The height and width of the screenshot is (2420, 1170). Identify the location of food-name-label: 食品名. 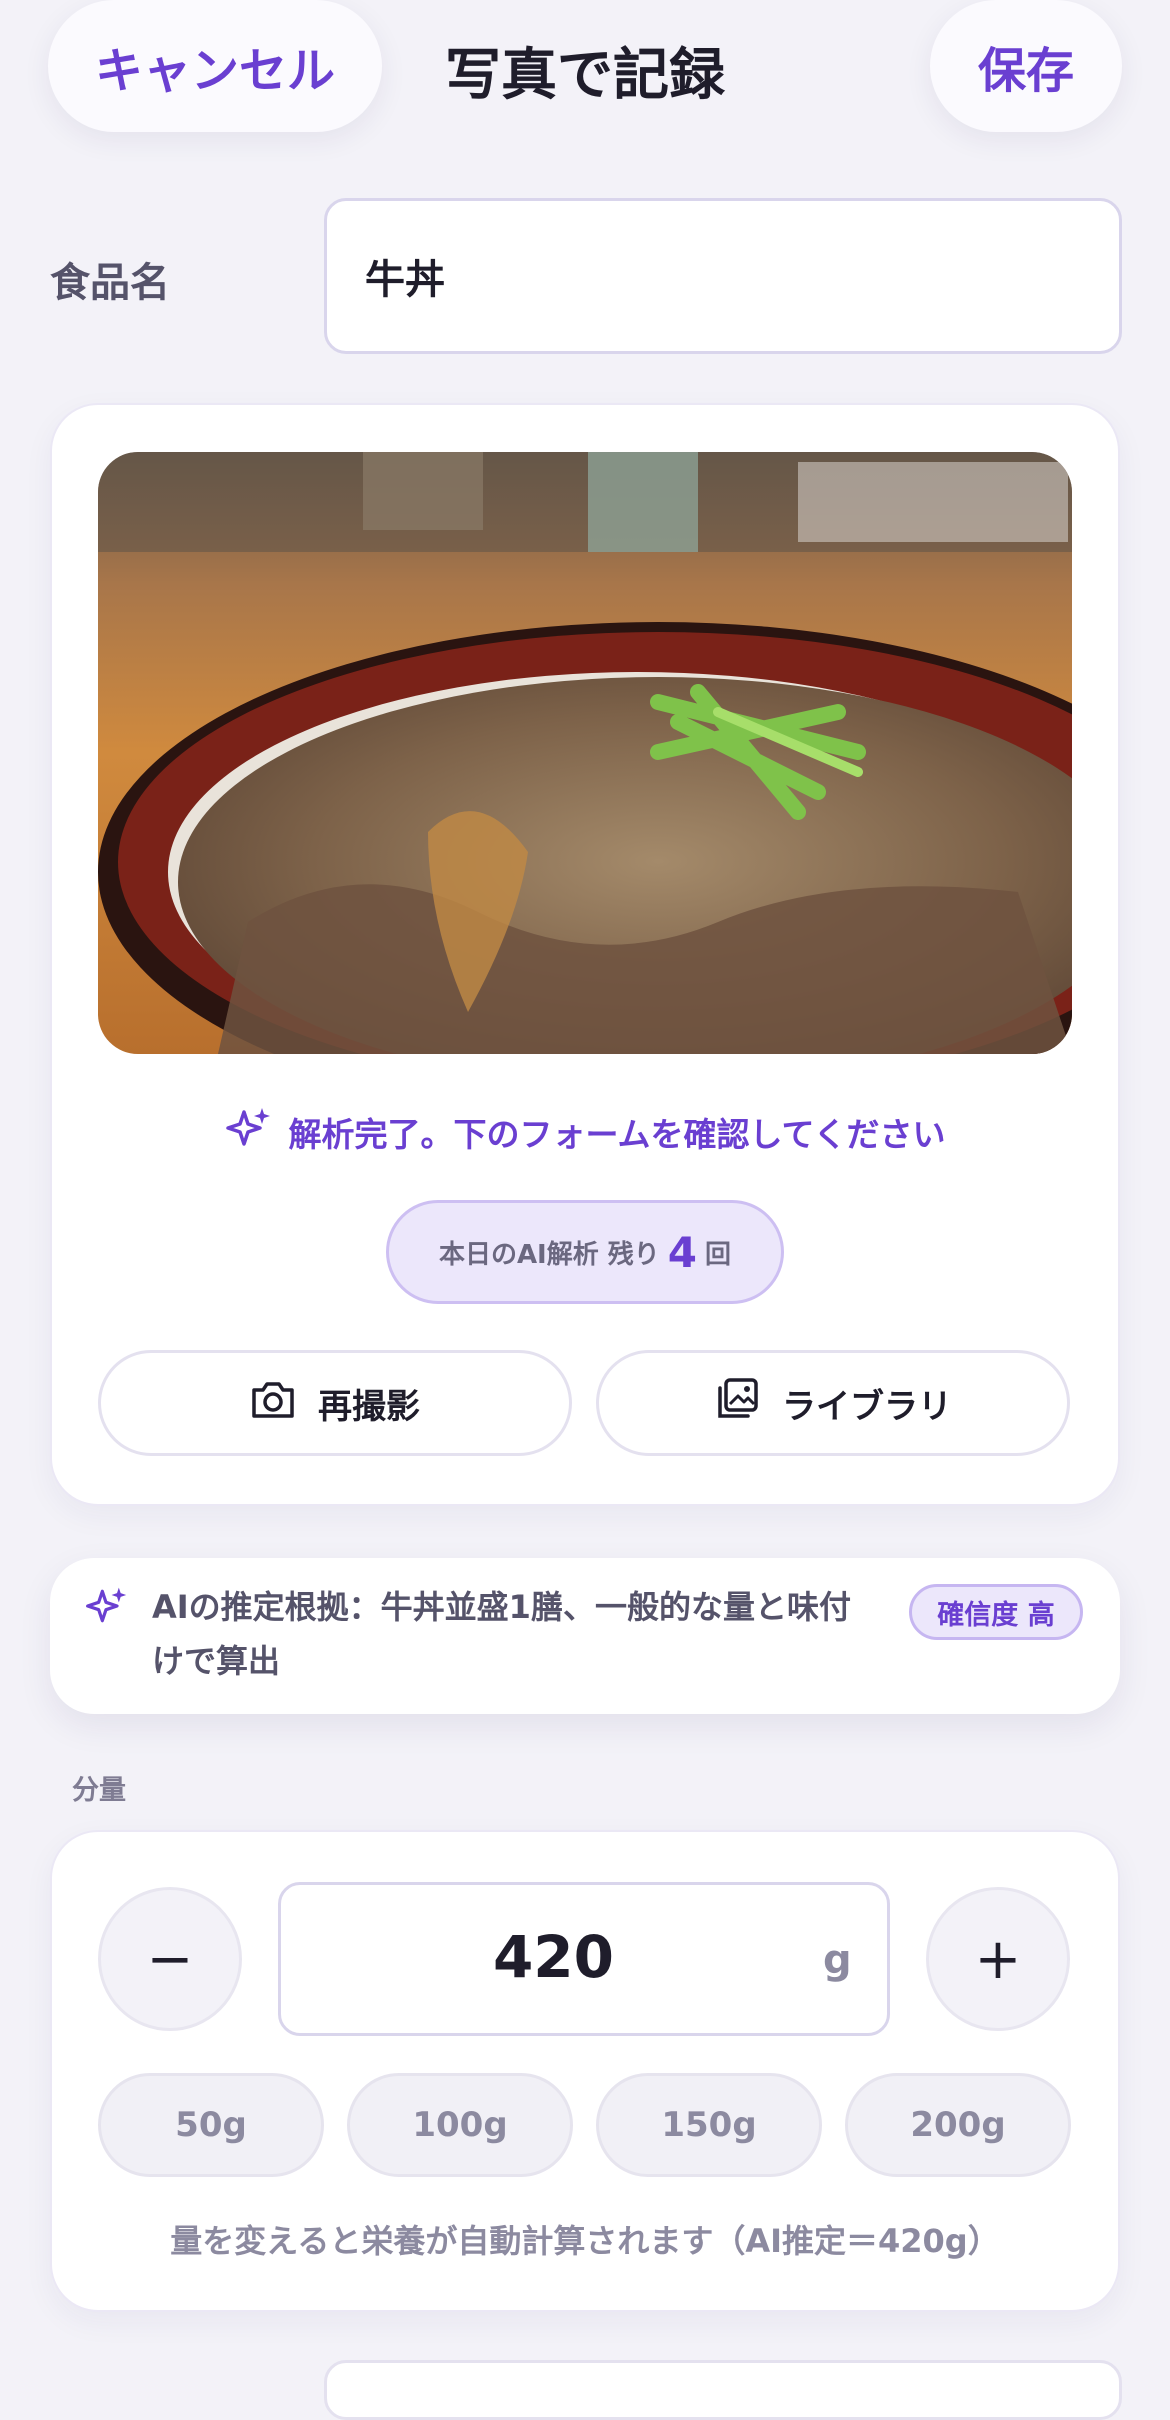
(110, 283).